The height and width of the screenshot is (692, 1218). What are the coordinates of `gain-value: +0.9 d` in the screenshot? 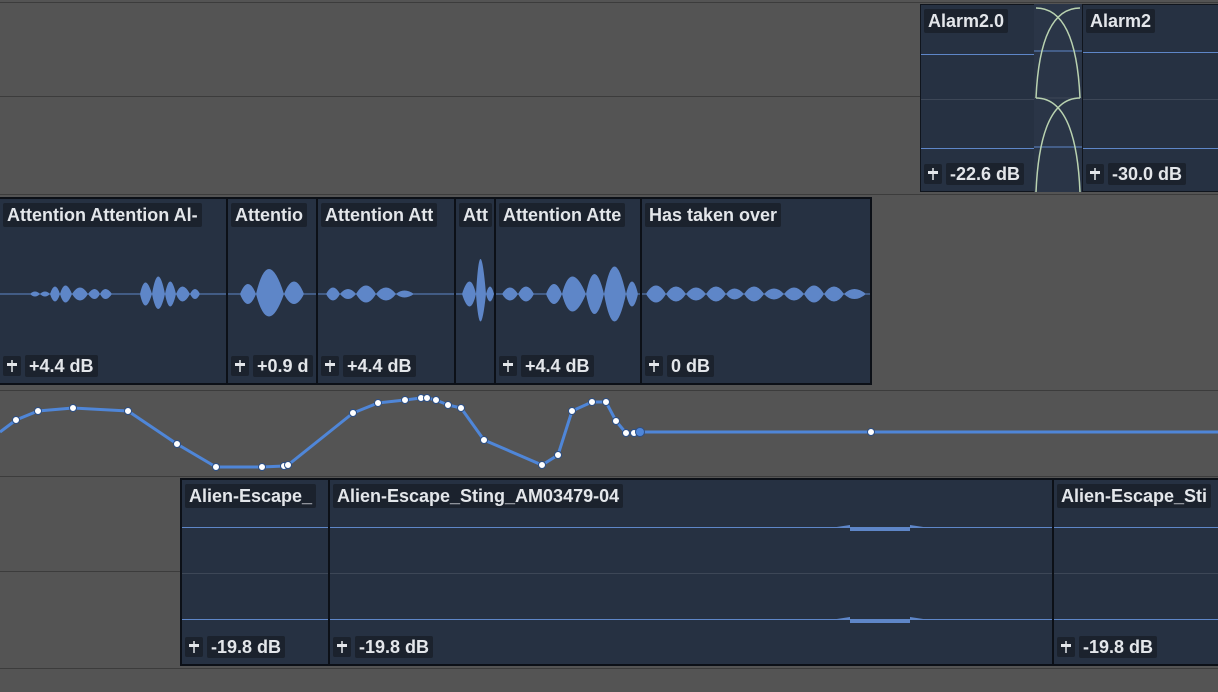 It's located at (283, 366).